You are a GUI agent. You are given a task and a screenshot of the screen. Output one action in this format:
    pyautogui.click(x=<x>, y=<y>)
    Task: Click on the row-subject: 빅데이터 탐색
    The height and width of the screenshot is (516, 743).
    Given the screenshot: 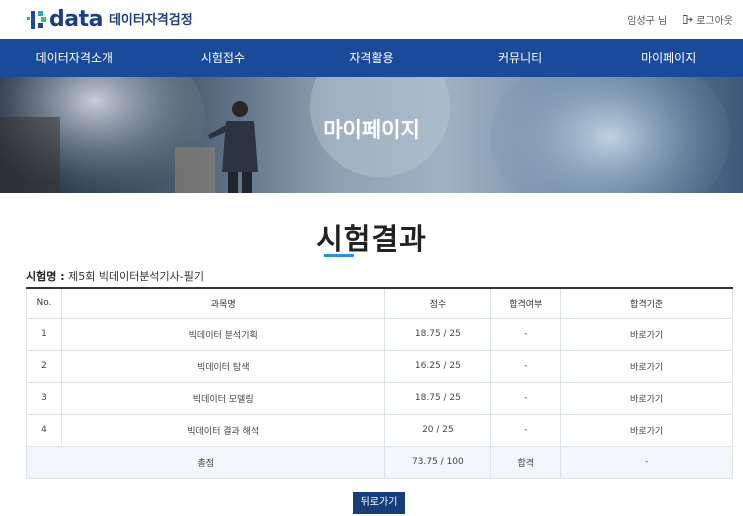 What is the action you would take?
    pyautogui.click(x=223, y=366)
    